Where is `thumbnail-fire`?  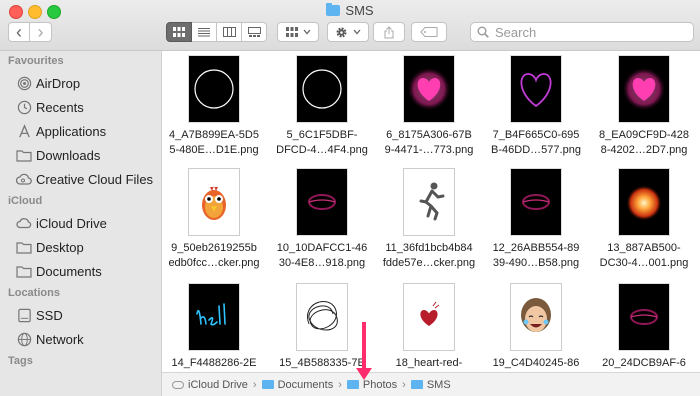
thumbnail-fire is located at coordinates (644, 202).